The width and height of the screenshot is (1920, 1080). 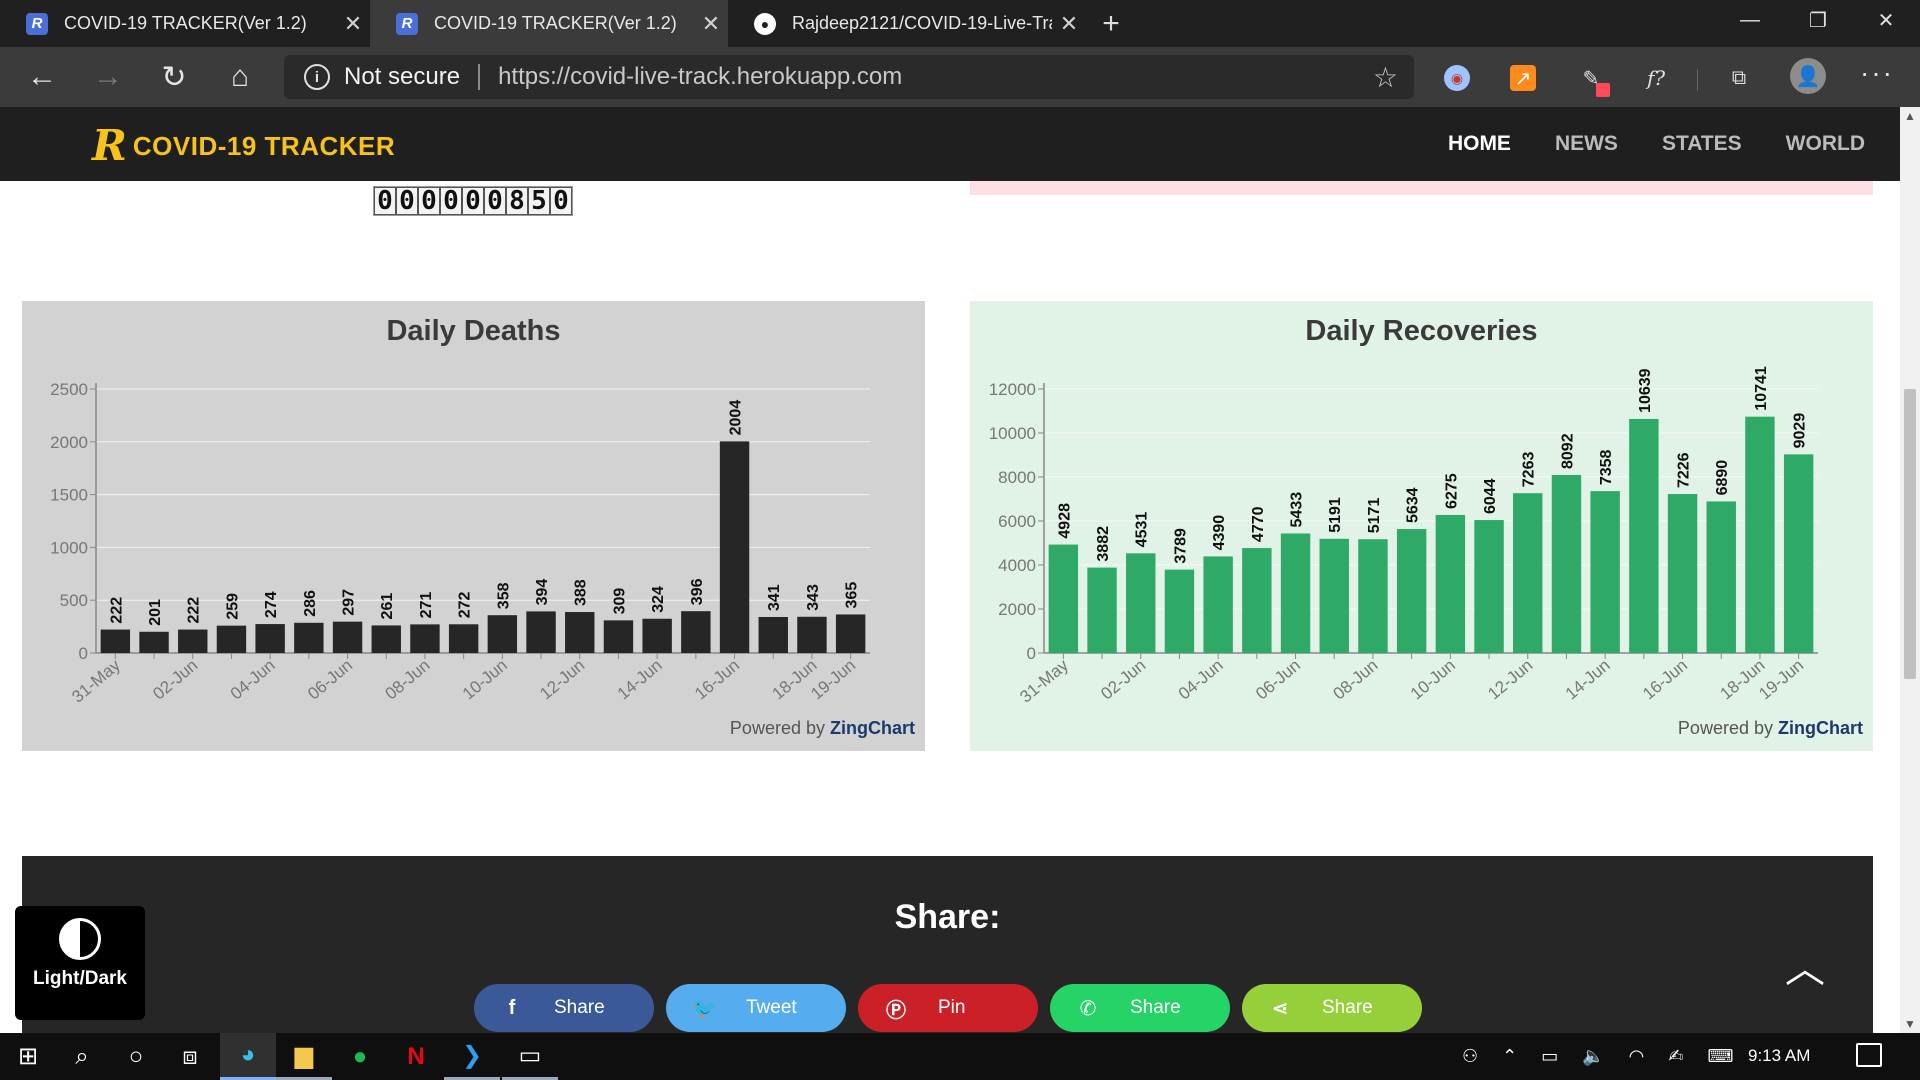 What do you see at coordinates (387, 606) in the screenshot?
I see `data-label: 261` at bounding box center [387, 606].